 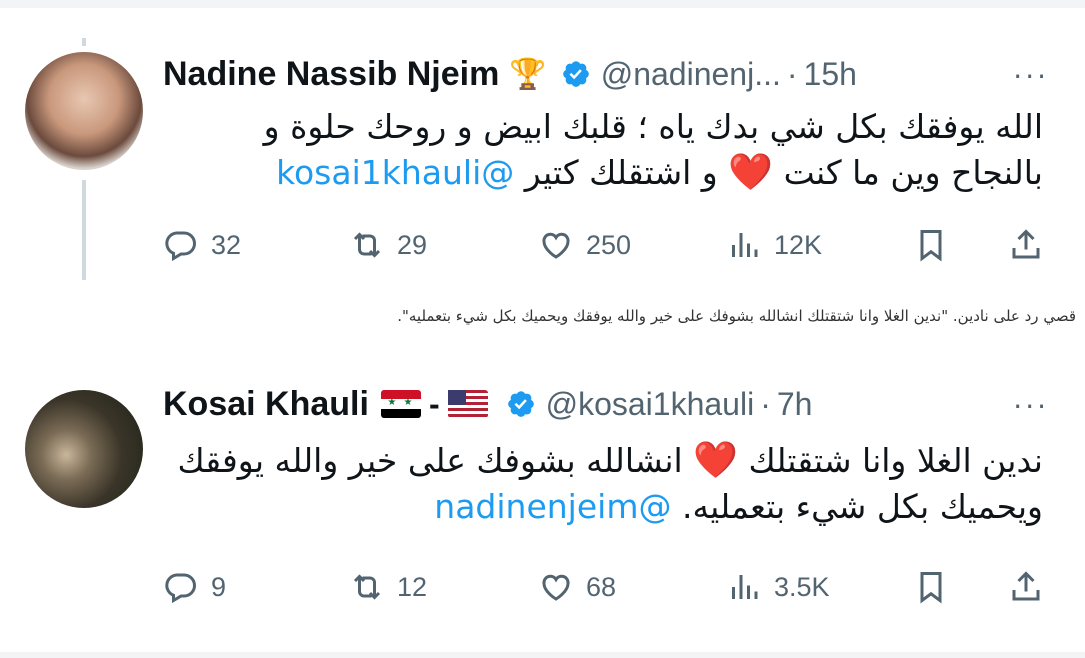 What do you see at coordinates (542, 655) in the screenshot?
I see `bottom-divider` at bounding box center [542, 655].